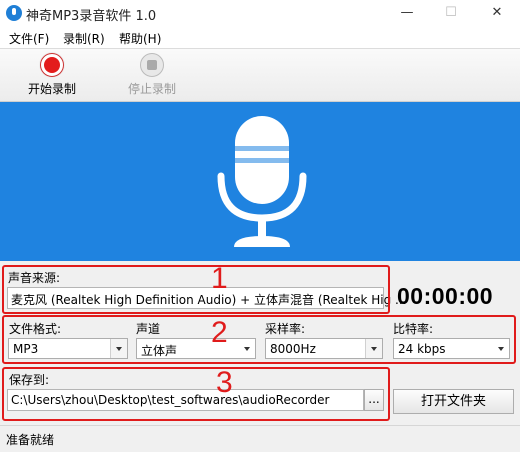  Describe the element at coordinates (497, 13) in the screenshot. I see `close-button: ✕` at that location.